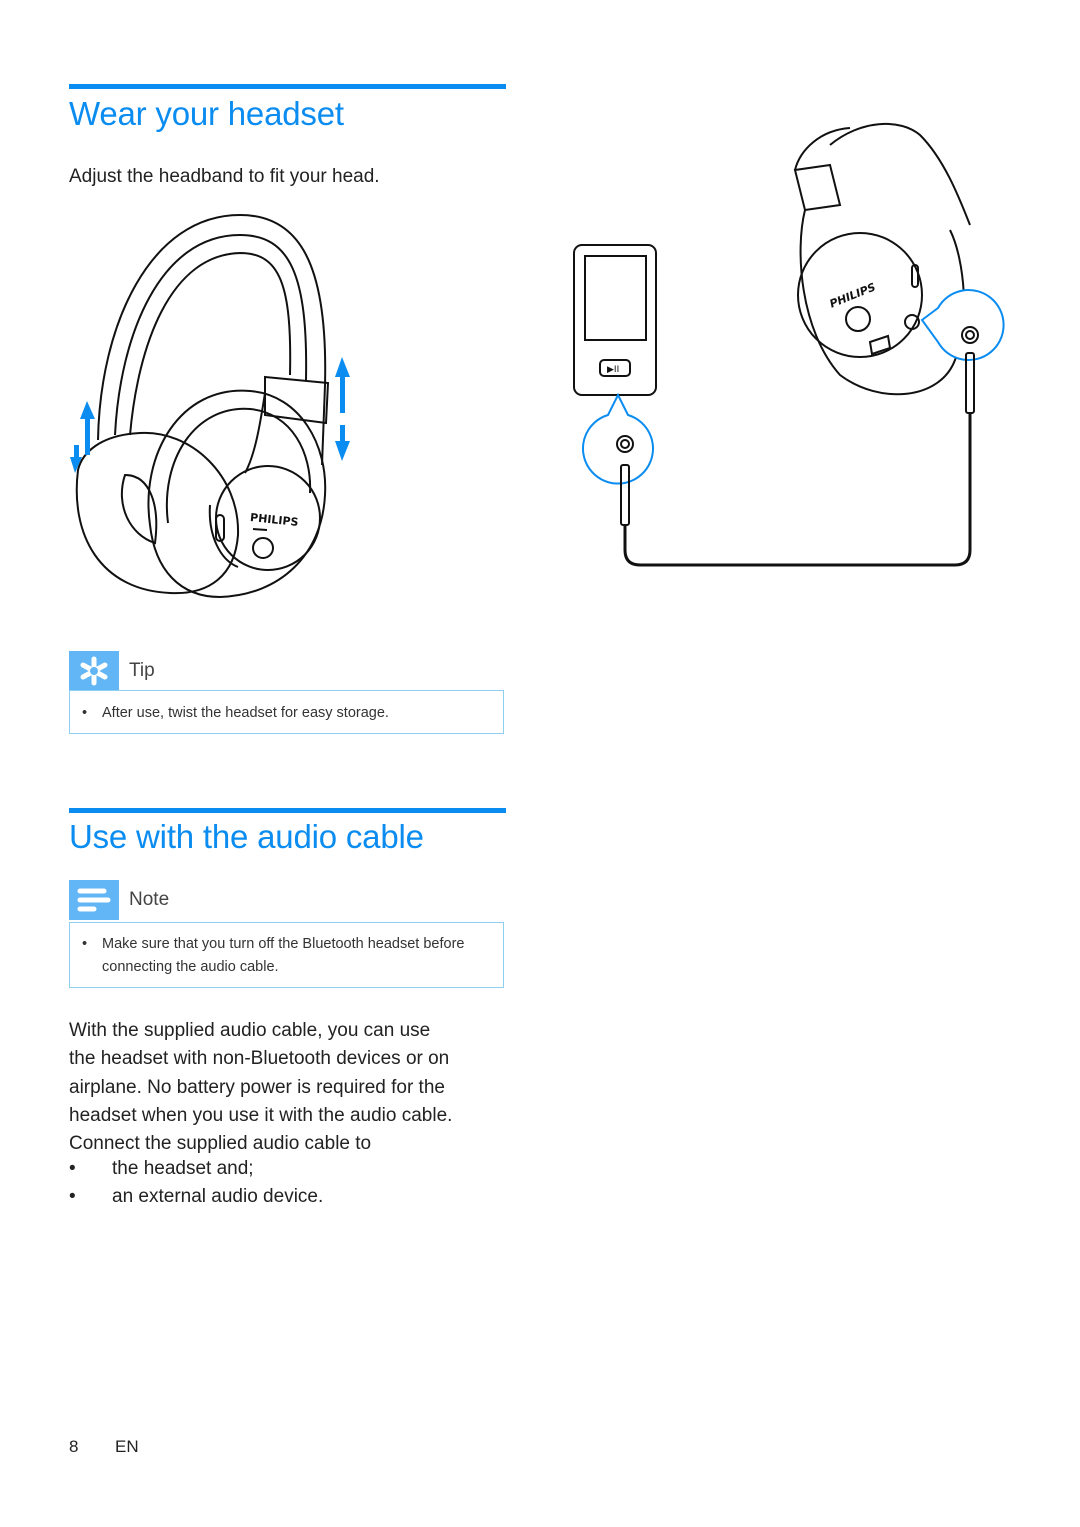 The image size is (1080, 1527). I want to click on asterisk-icon, so click(94, 671).